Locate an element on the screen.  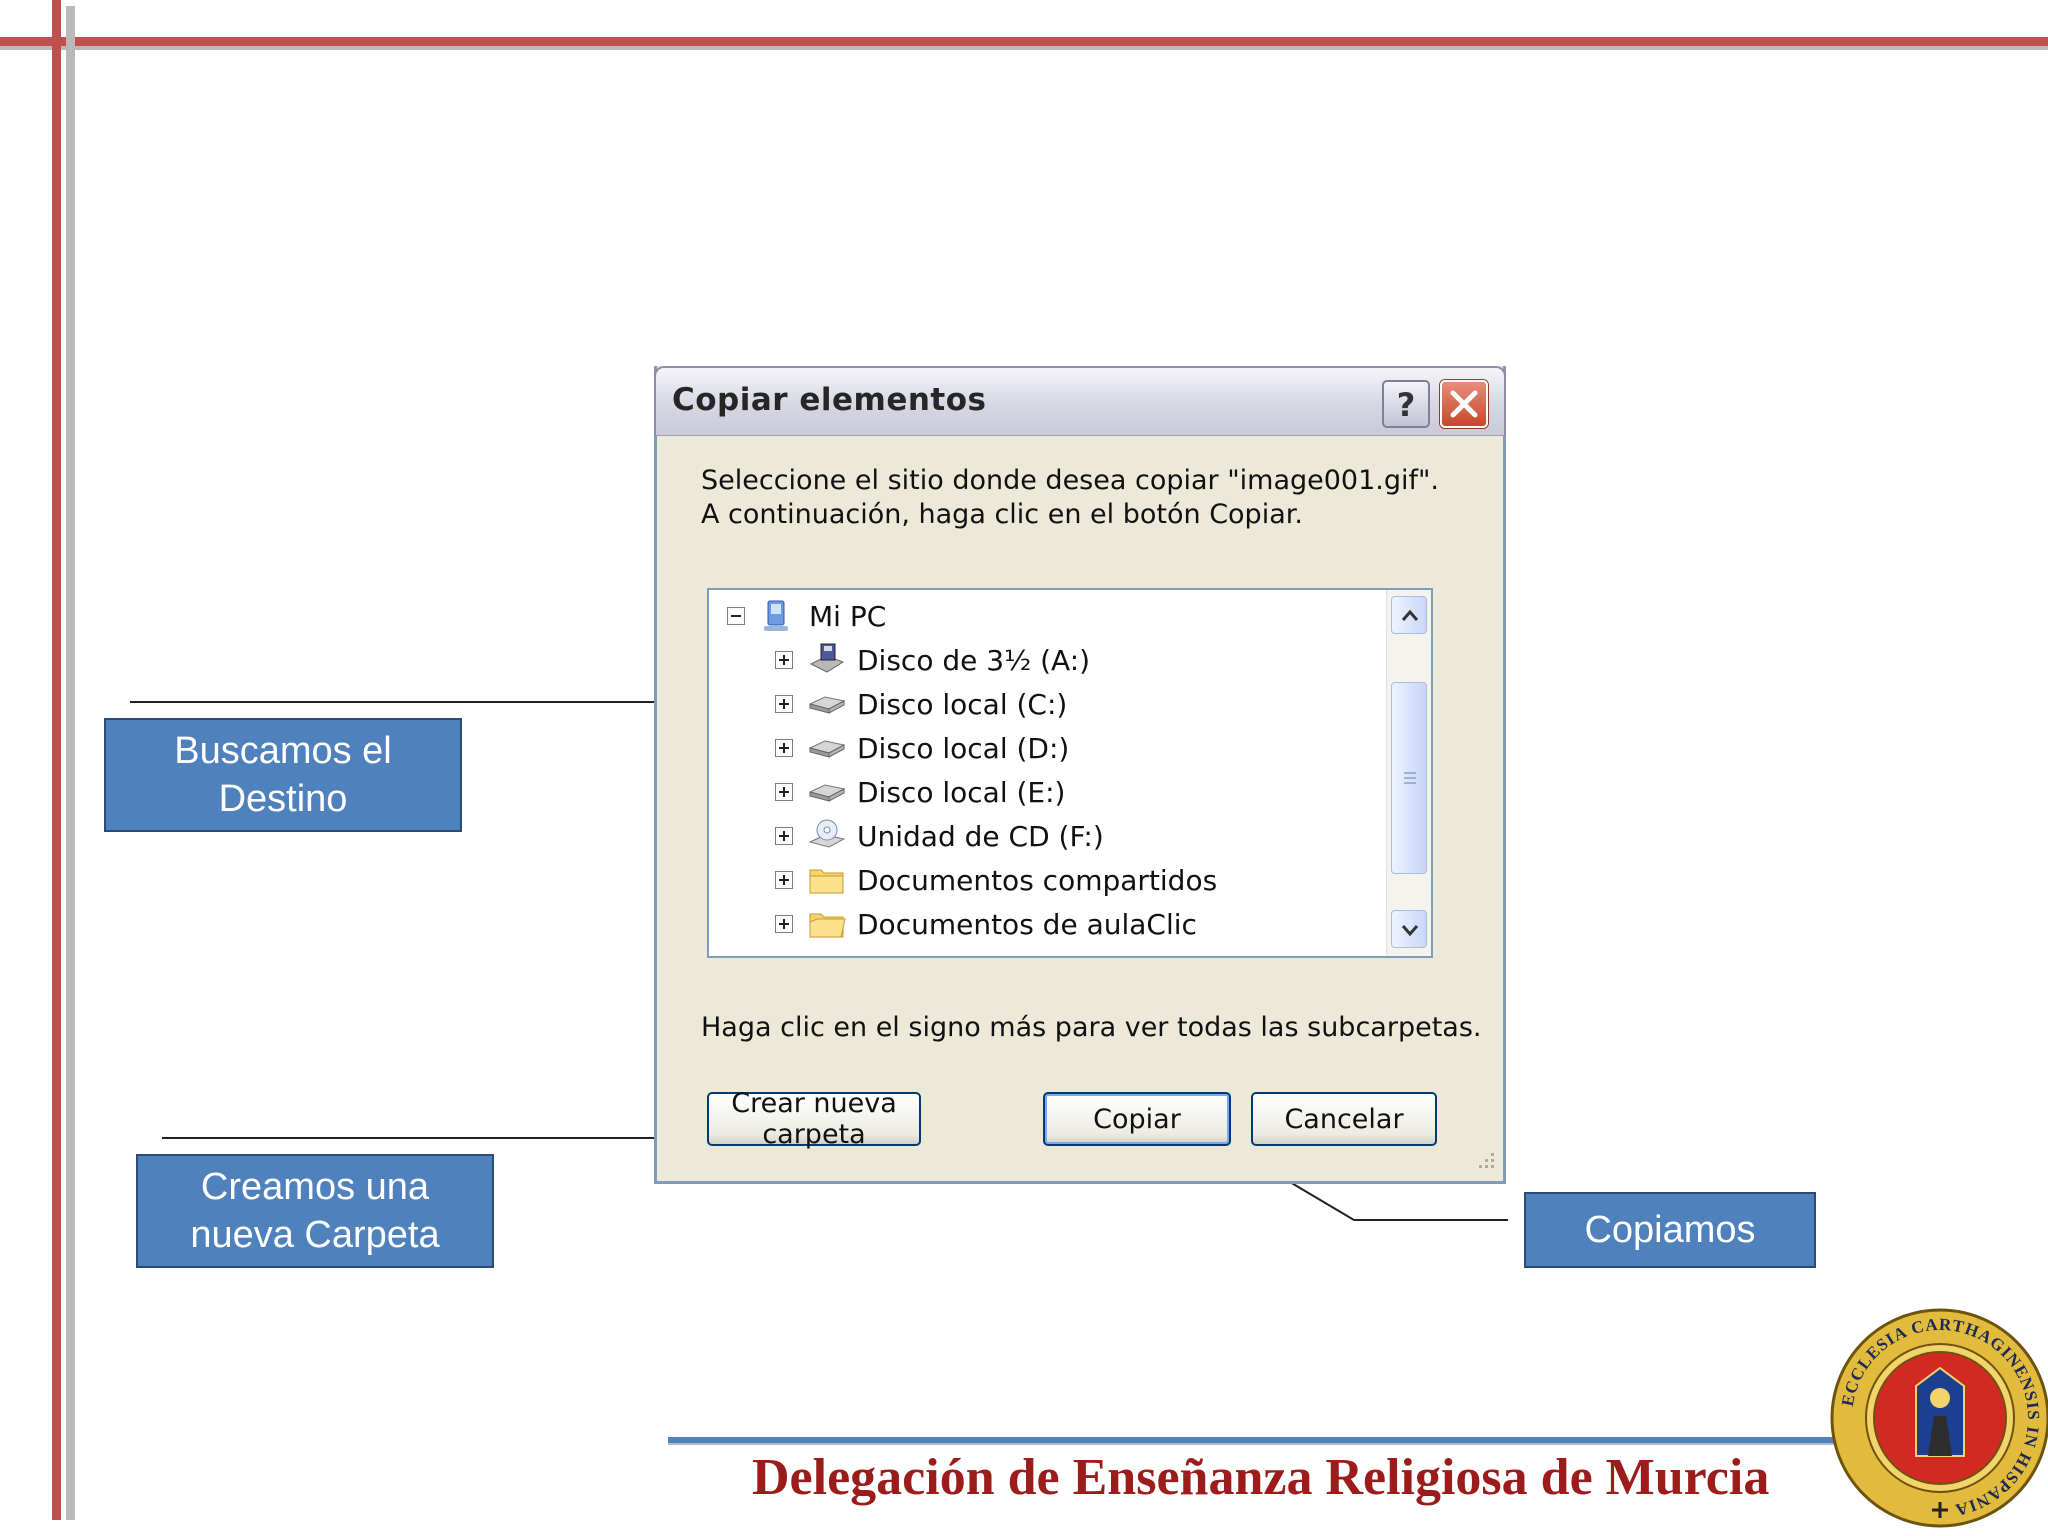
callout-line-2: nueva Carpeta is located at coordinates (315, 1235).